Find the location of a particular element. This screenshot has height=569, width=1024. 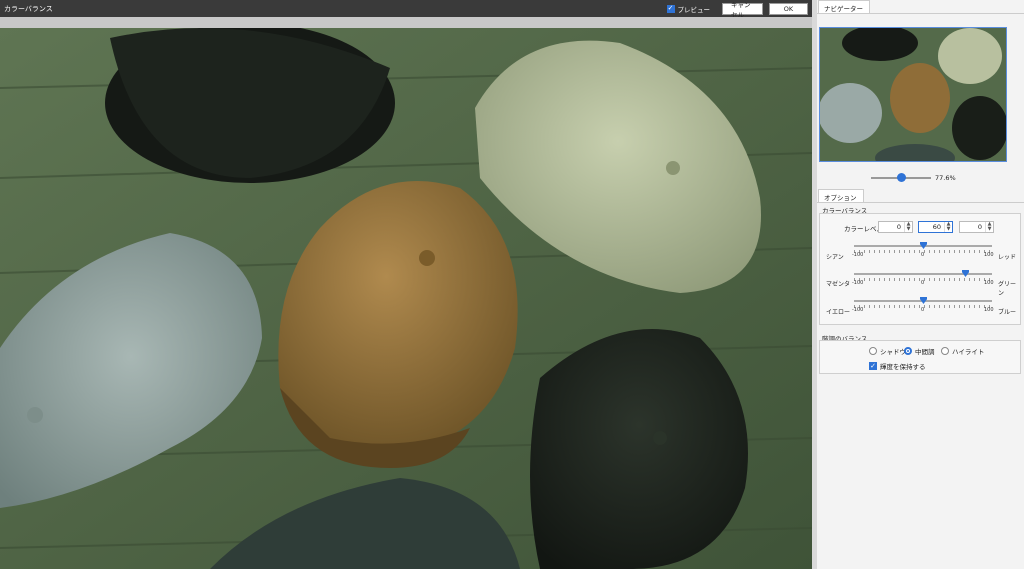

magenta-green-slider: -100 0 100 is located at coordinates (923, 278).